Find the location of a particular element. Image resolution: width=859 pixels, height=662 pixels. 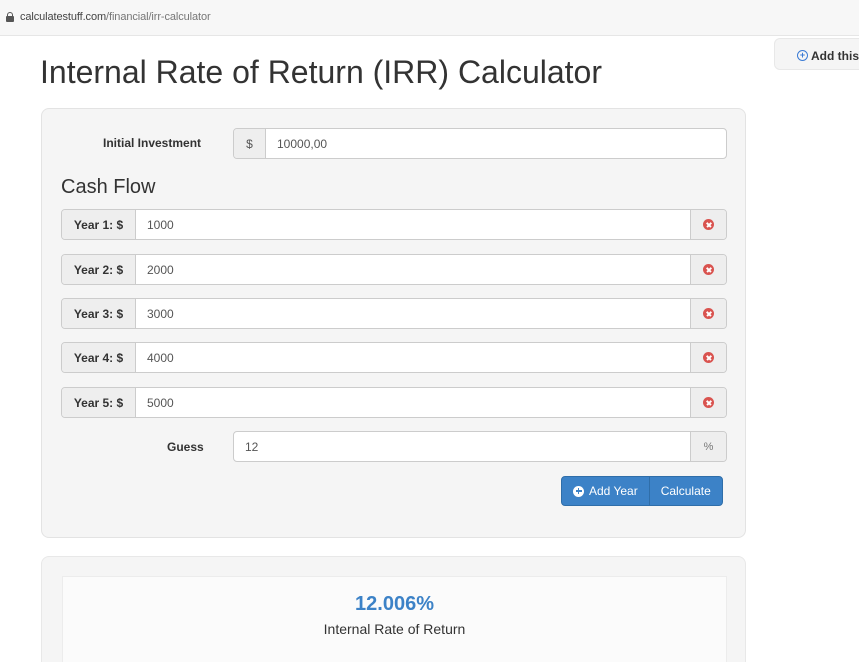

year-row: Year 4: $ 4000 is located at coordinates (394, 357).